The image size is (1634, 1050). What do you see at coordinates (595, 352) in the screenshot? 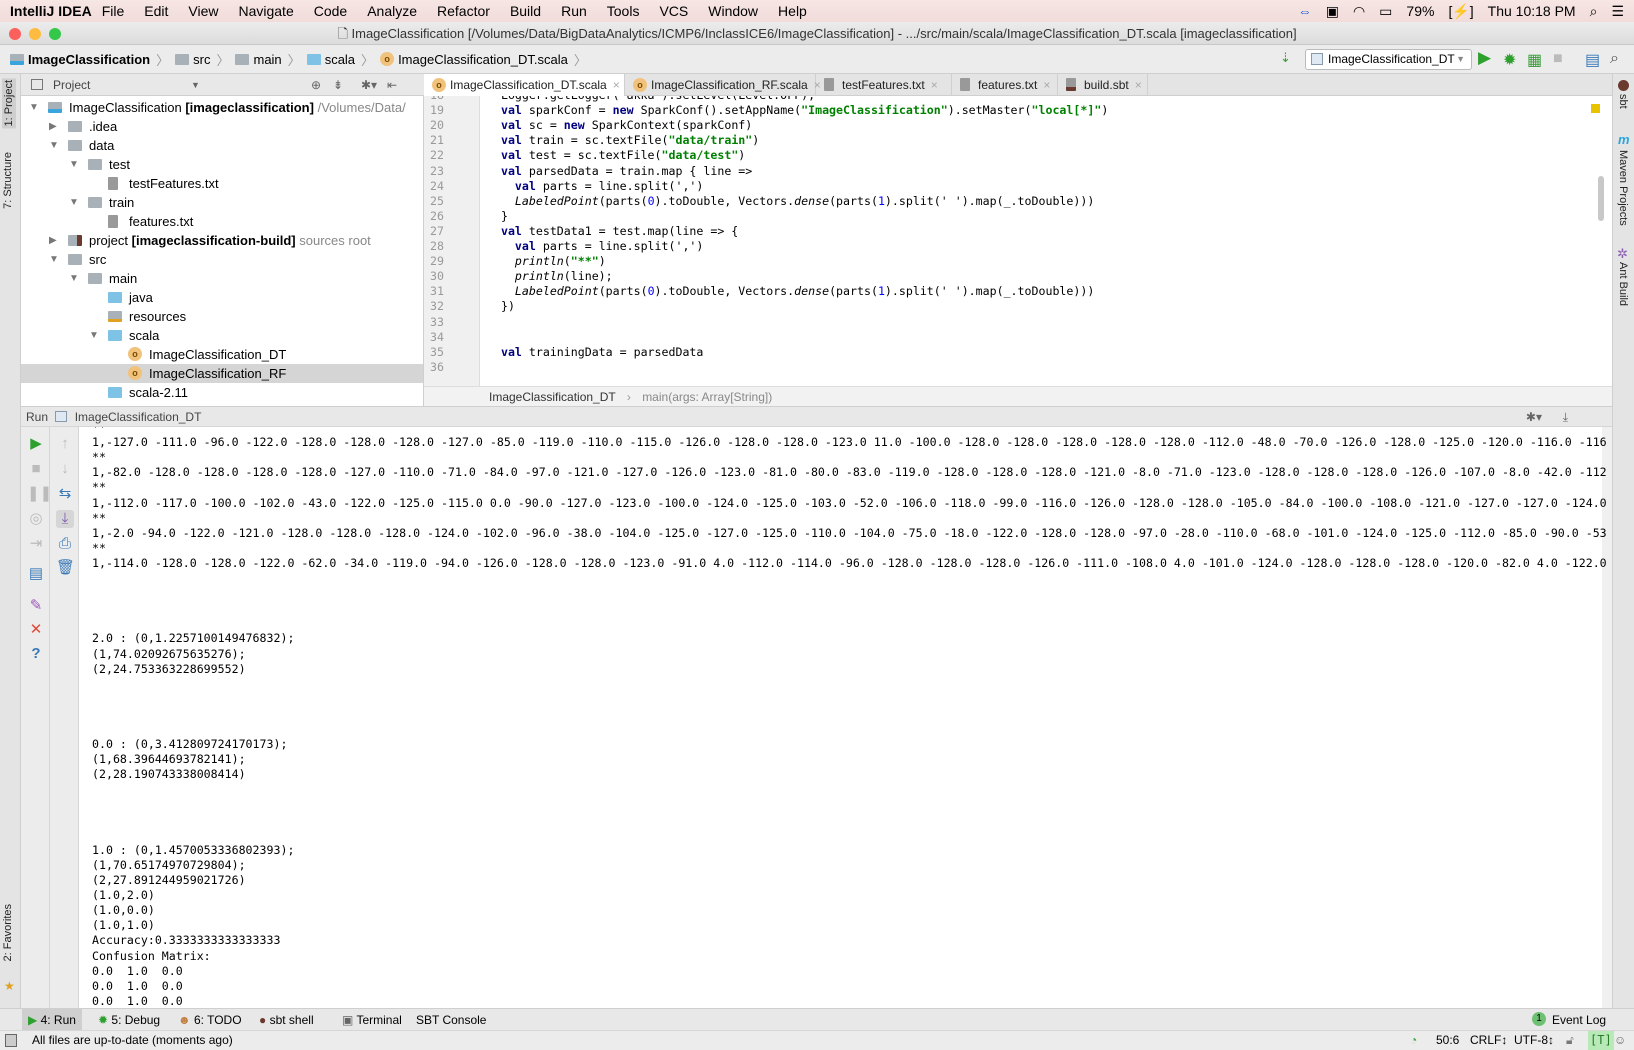
I see `code-line: val trainingData = parsedData` at bounding box center [595, 352].